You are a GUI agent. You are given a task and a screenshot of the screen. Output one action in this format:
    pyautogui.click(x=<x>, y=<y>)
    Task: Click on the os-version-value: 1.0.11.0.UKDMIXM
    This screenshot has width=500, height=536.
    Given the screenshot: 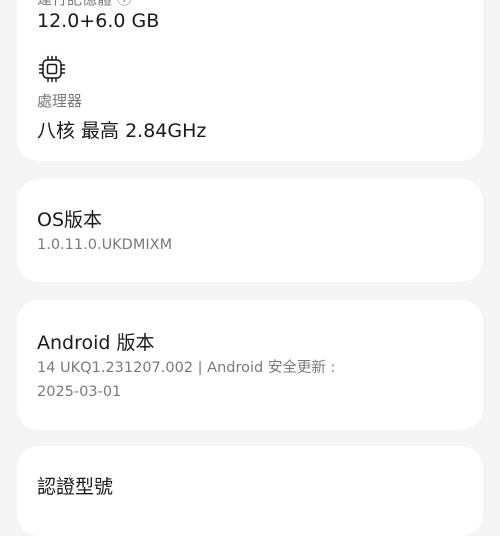 What is the action you would take?
    pyautogui.click(x=105, y=245)
    